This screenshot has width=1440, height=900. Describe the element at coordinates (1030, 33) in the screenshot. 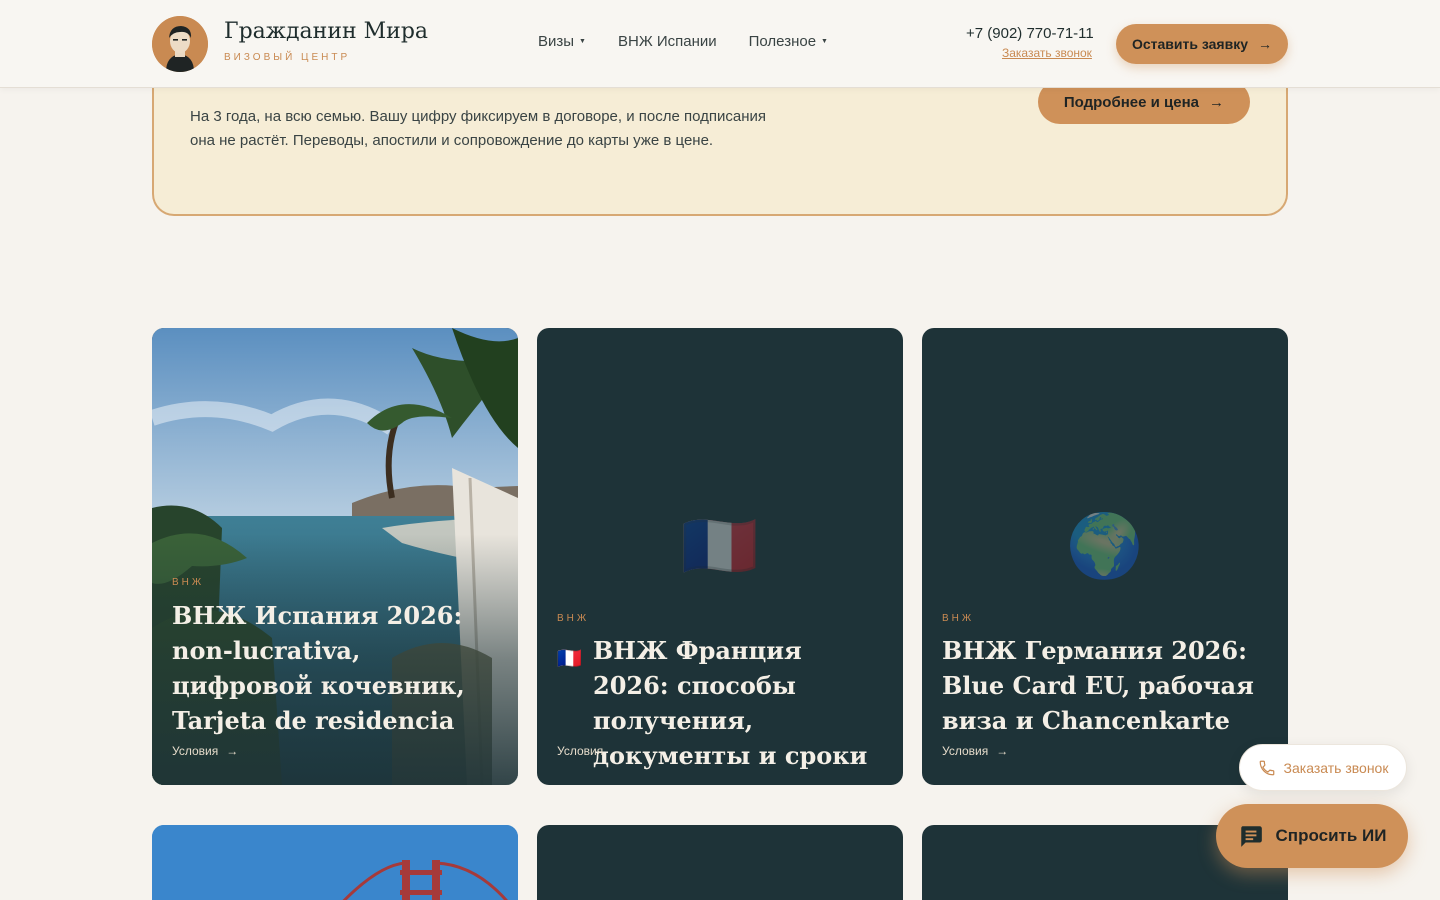

I see `phone-number: +7 (902) 770-71-11` at that location.